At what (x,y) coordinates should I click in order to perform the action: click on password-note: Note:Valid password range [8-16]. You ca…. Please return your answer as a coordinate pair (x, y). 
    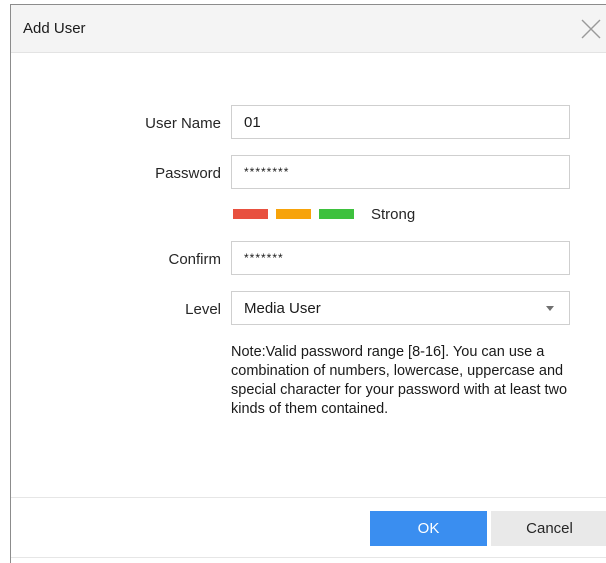
    Looking at the image, I should click on (399, 380).